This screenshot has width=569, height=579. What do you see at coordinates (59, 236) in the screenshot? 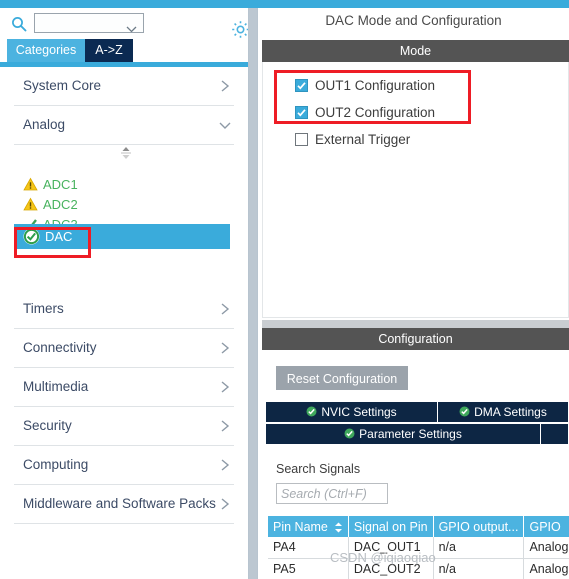
I see `analog-item-label: DAC` at bounding box center [59, 236].